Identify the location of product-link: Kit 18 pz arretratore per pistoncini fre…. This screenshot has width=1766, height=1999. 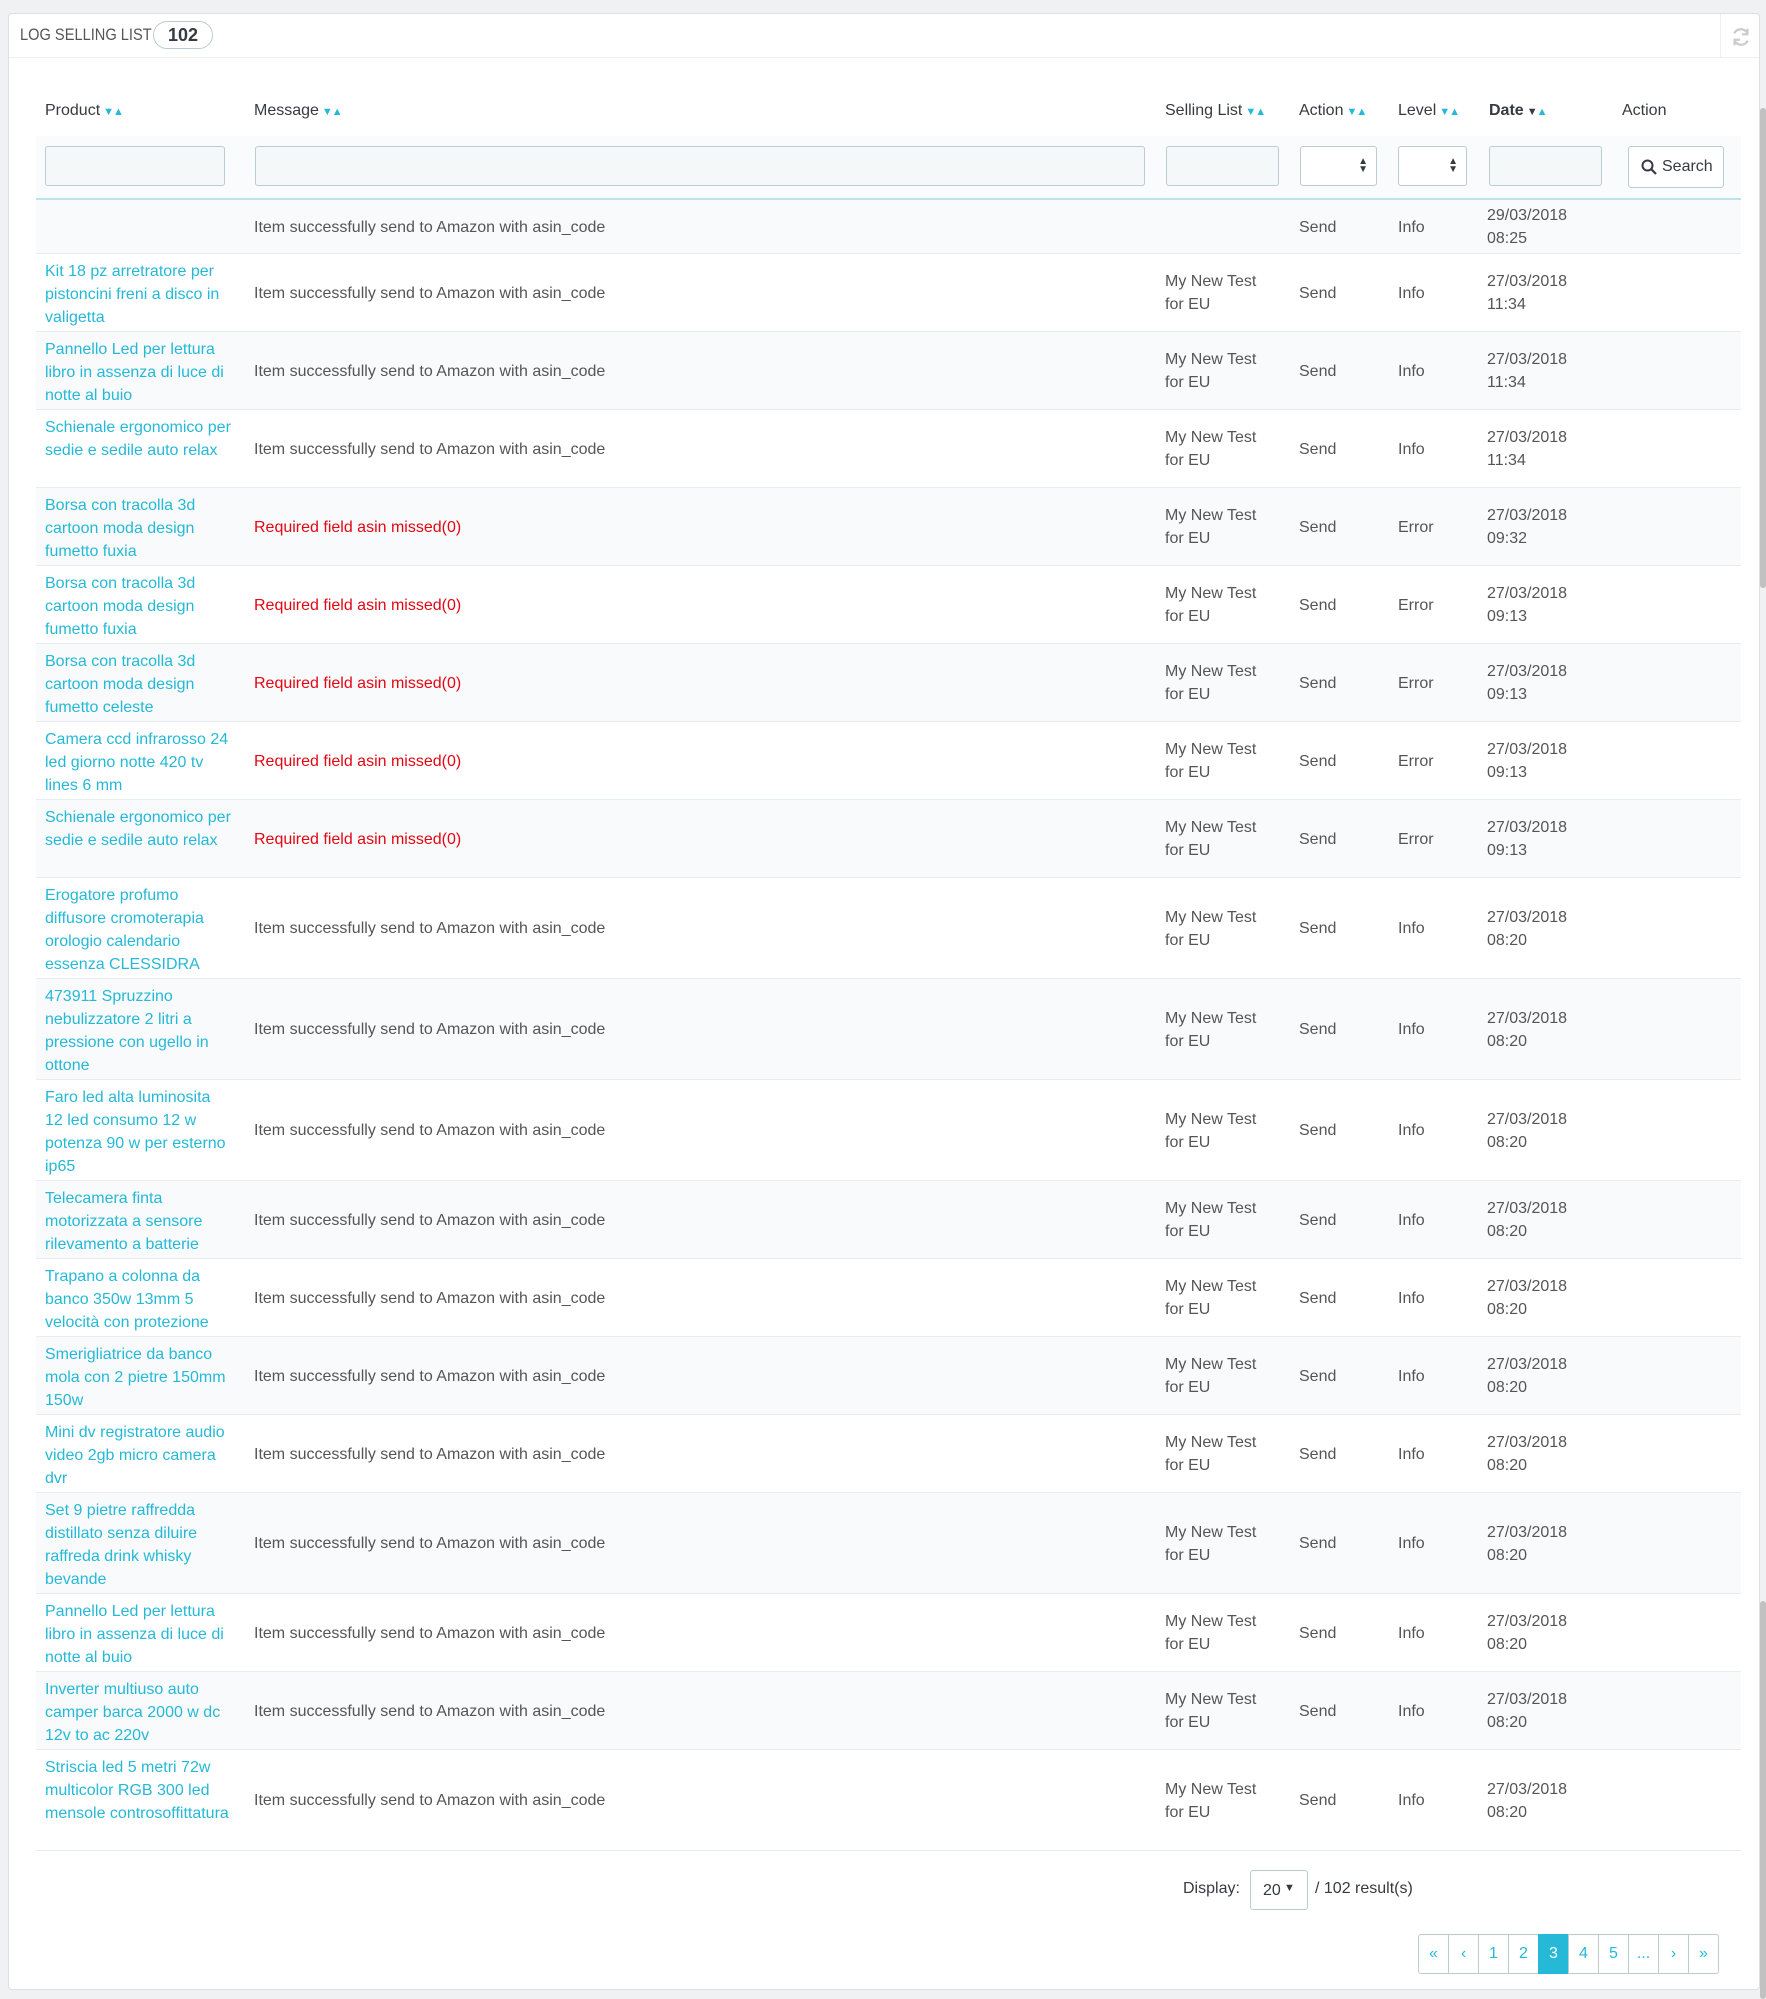
(138, 294).